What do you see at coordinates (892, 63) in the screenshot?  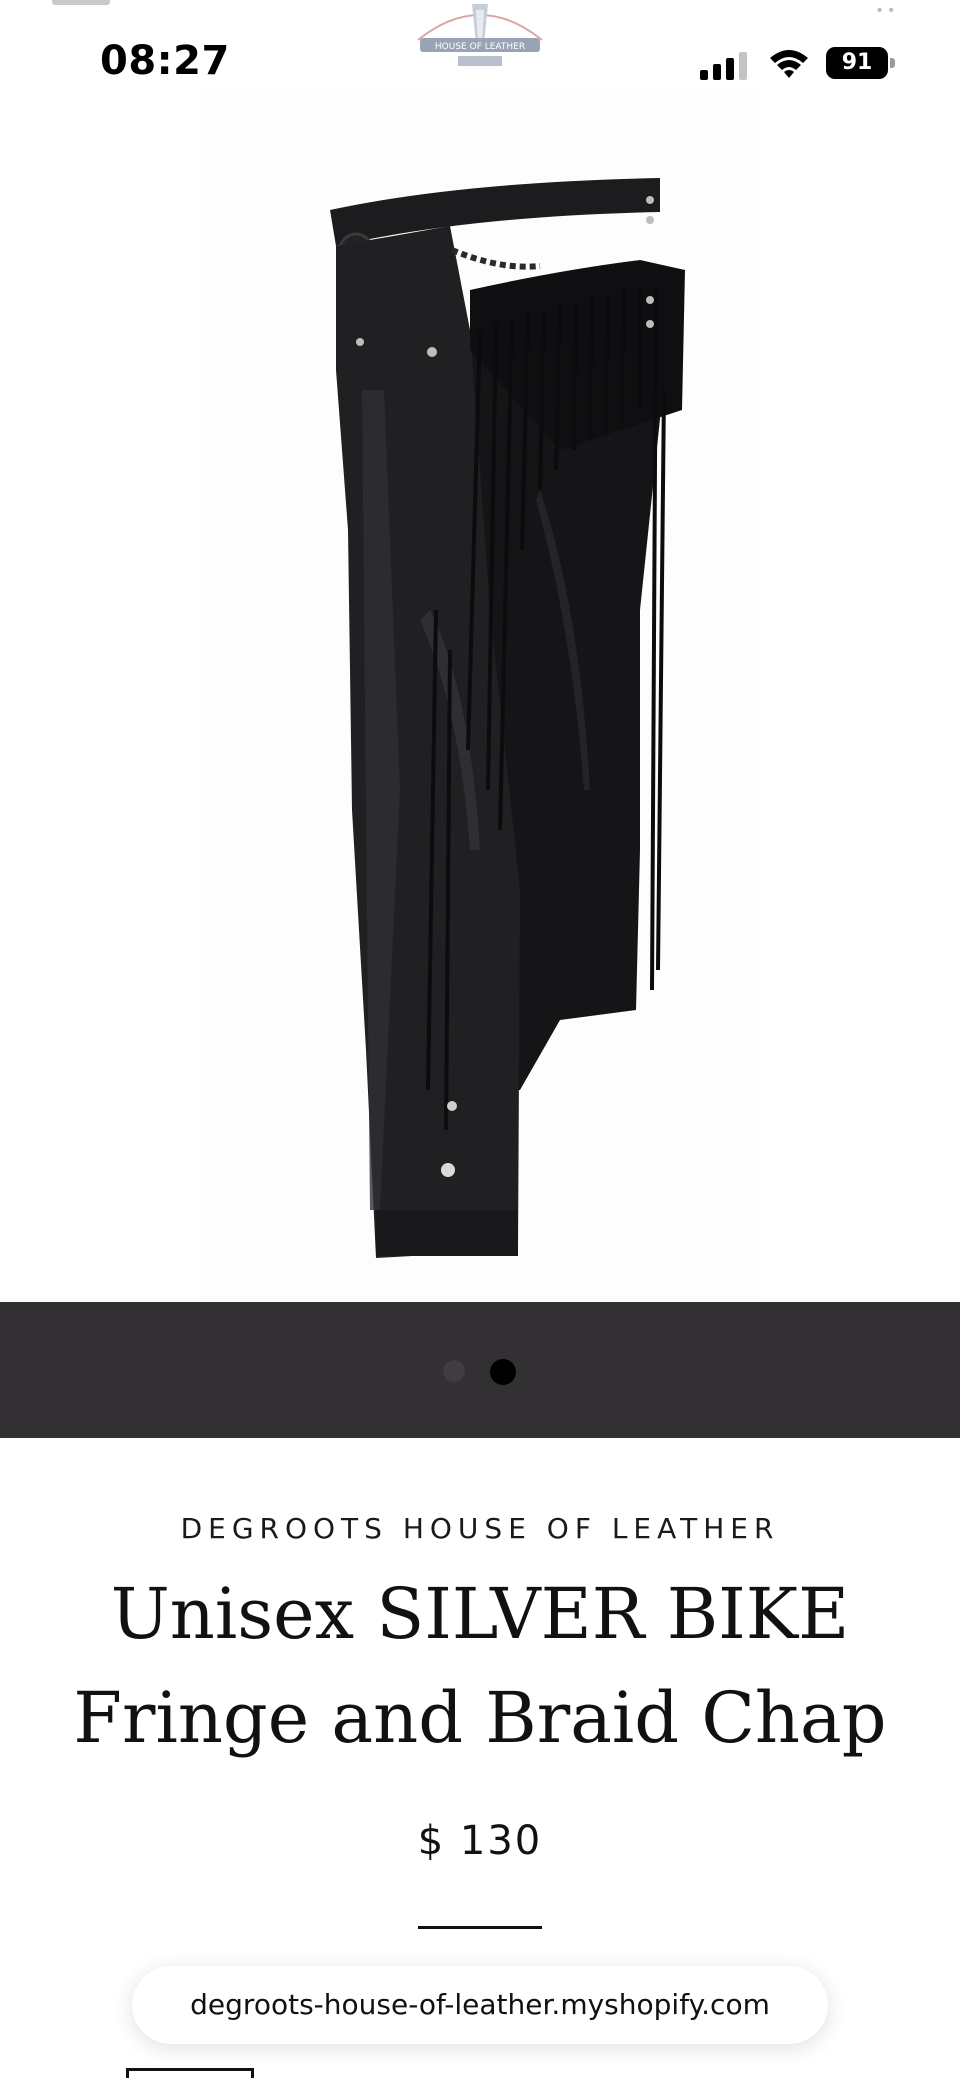 I see `battery-tip` at bounding box center [892, 63].